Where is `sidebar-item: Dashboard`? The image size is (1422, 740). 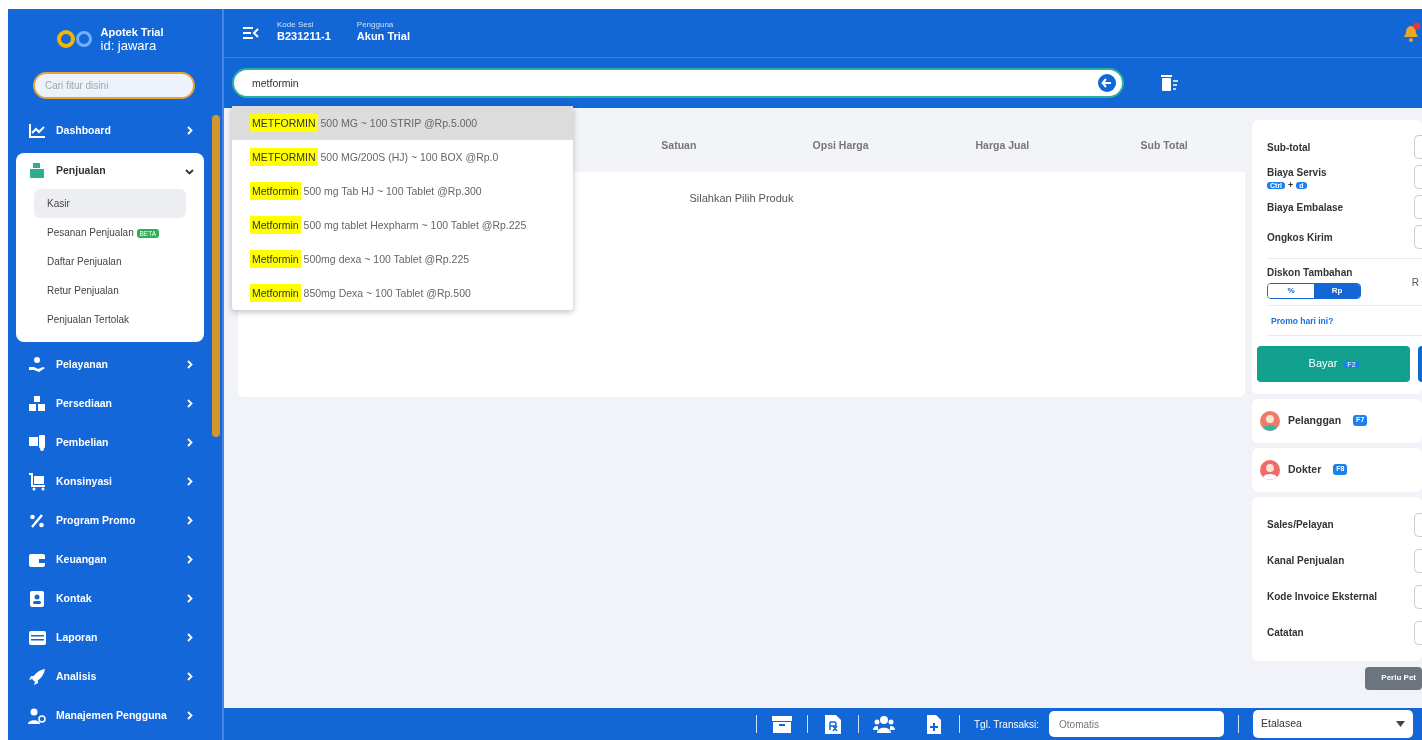 sidebar-item: Dashboard is located at coordinates (110, 130).